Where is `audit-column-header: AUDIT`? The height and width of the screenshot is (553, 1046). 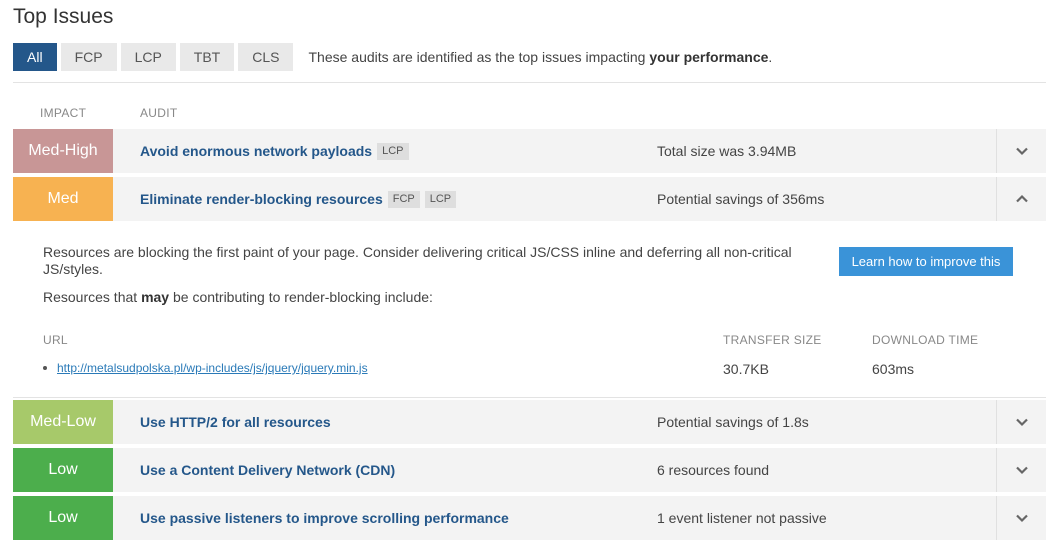 audit-column-header: AUDIT is located at coordinates (159, 113).